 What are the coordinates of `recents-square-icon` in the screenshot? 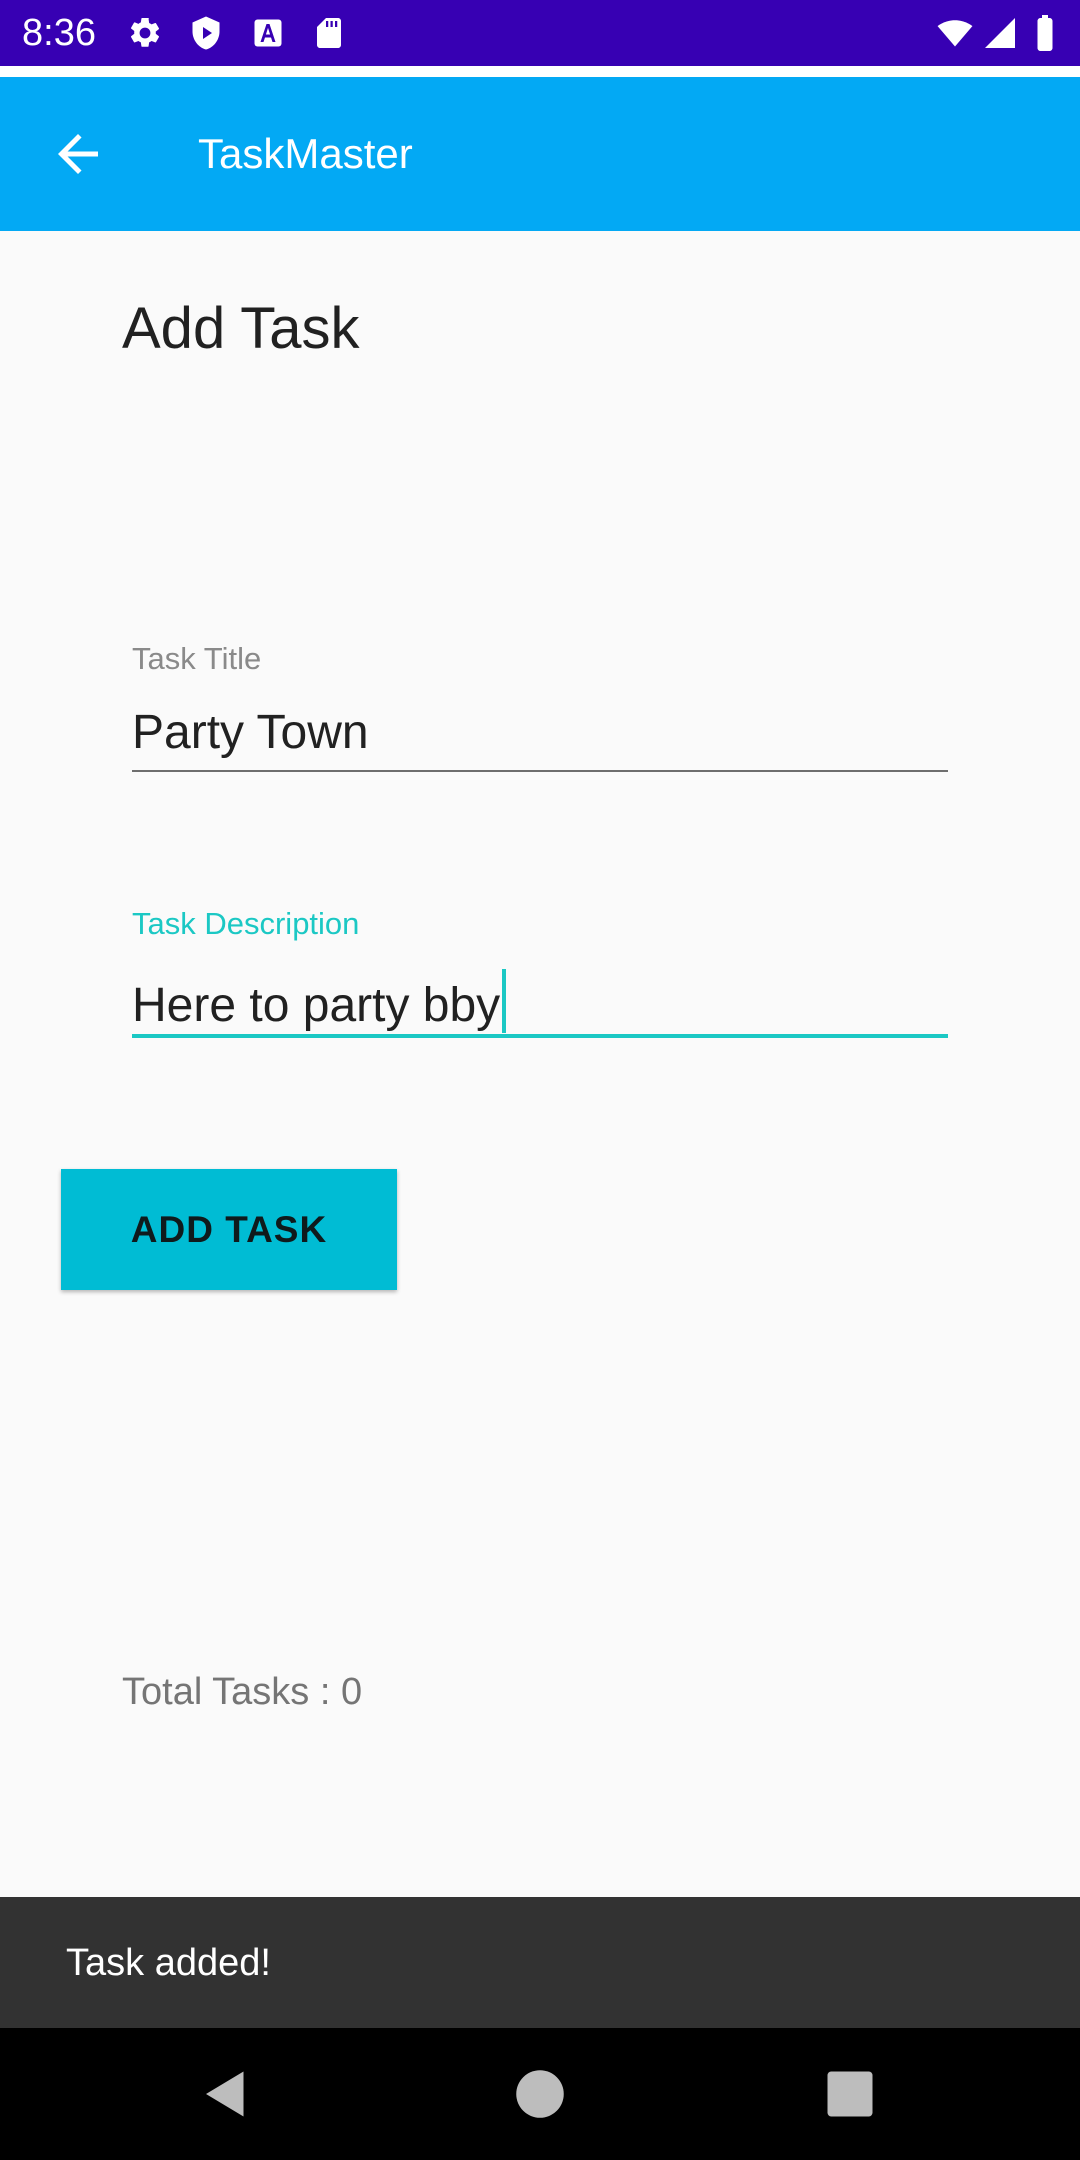 It's located at (850, 2094).